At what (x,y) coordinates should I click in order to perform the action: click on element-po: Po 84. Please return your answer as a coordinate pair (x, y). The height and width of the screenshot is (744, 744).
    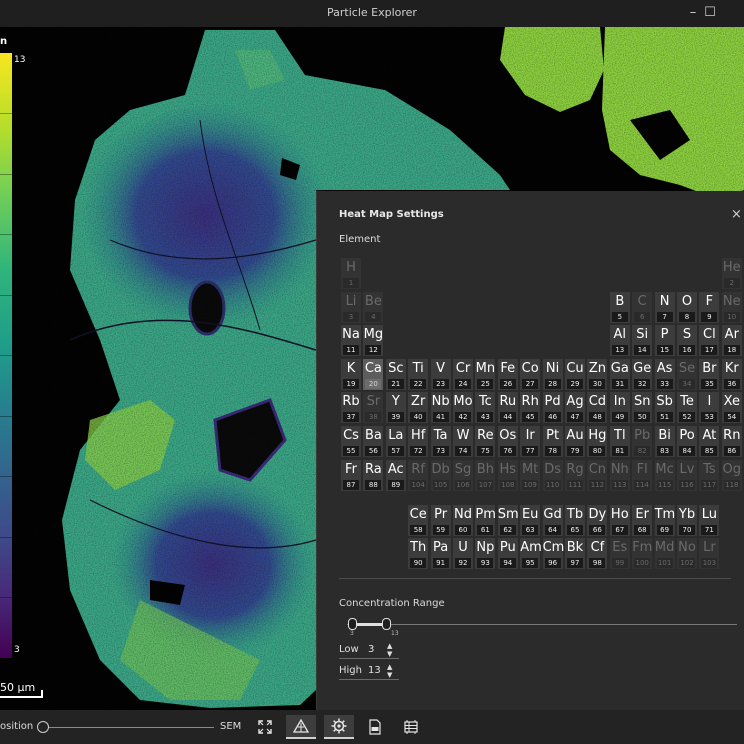
    Looking at the image, I should click on (687, 441).